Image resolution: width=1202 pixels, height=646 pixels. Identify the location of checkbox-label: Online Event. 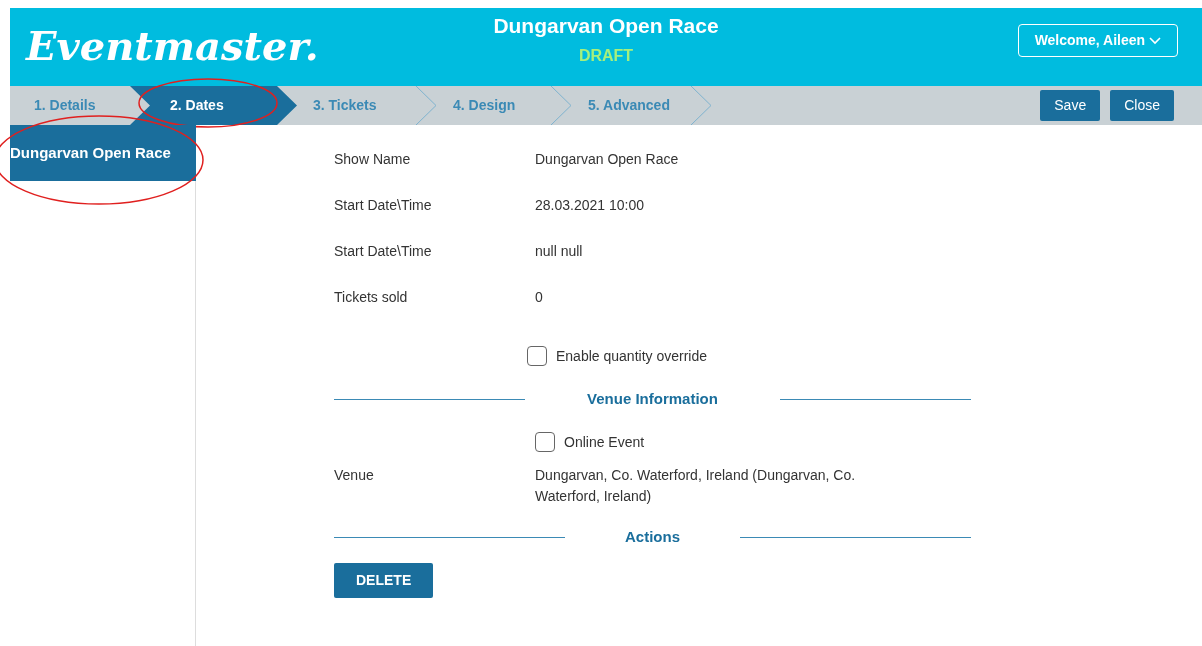
(604, 442).